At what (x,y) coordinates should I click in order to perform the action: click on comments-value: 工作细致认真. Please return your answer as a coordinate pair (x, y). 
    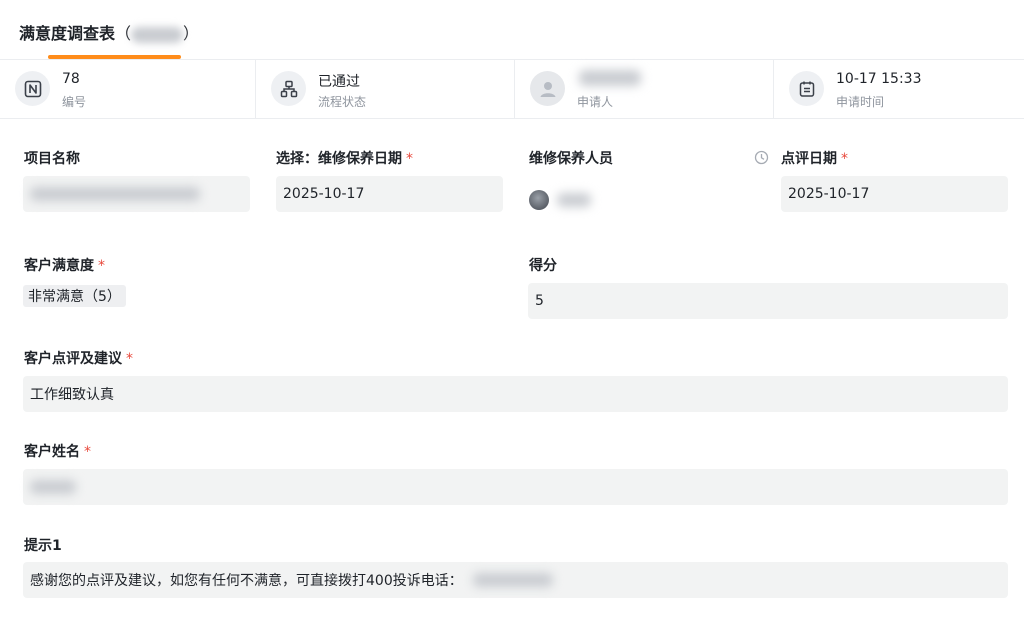
    Looking at the image, I should click on (72, 395).